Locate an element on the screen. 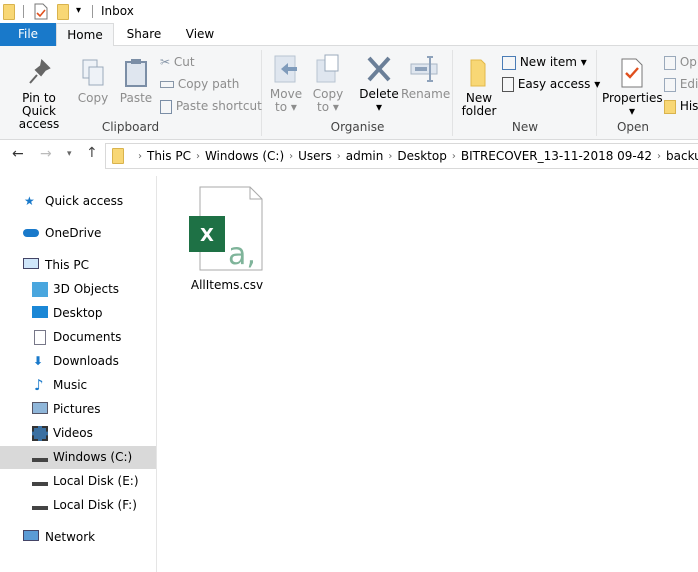  new-item-icon is located at coordinates (509, 62).